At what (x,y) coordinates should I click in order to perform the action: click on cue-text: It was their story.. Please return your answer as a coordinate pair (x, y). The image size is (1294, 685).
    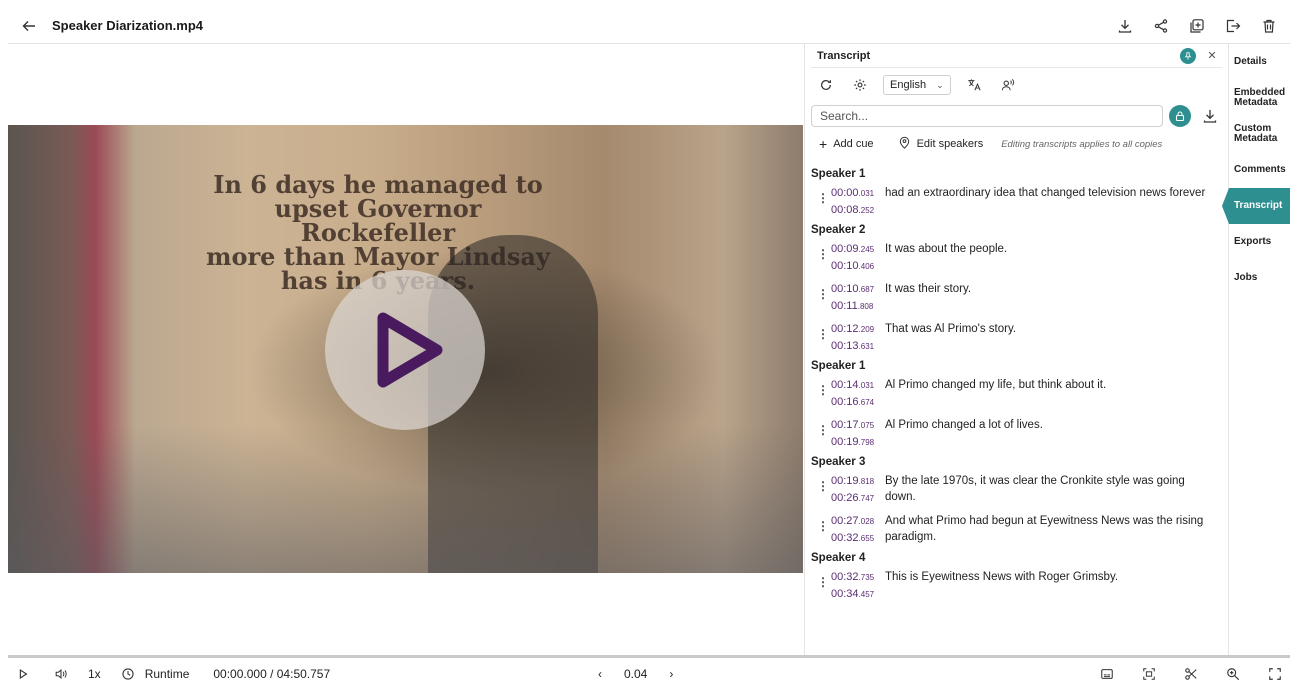
    Looking at the image, I should click on (1053, 289).